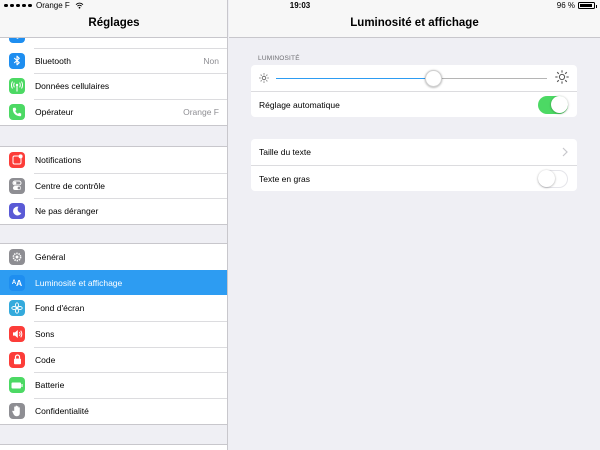 The image size is (600, 450). Describe the element at coordinates (113, 60) in the screenshot. I see `sidebar-item-bluetooth: Bluetooth Non` at that location.